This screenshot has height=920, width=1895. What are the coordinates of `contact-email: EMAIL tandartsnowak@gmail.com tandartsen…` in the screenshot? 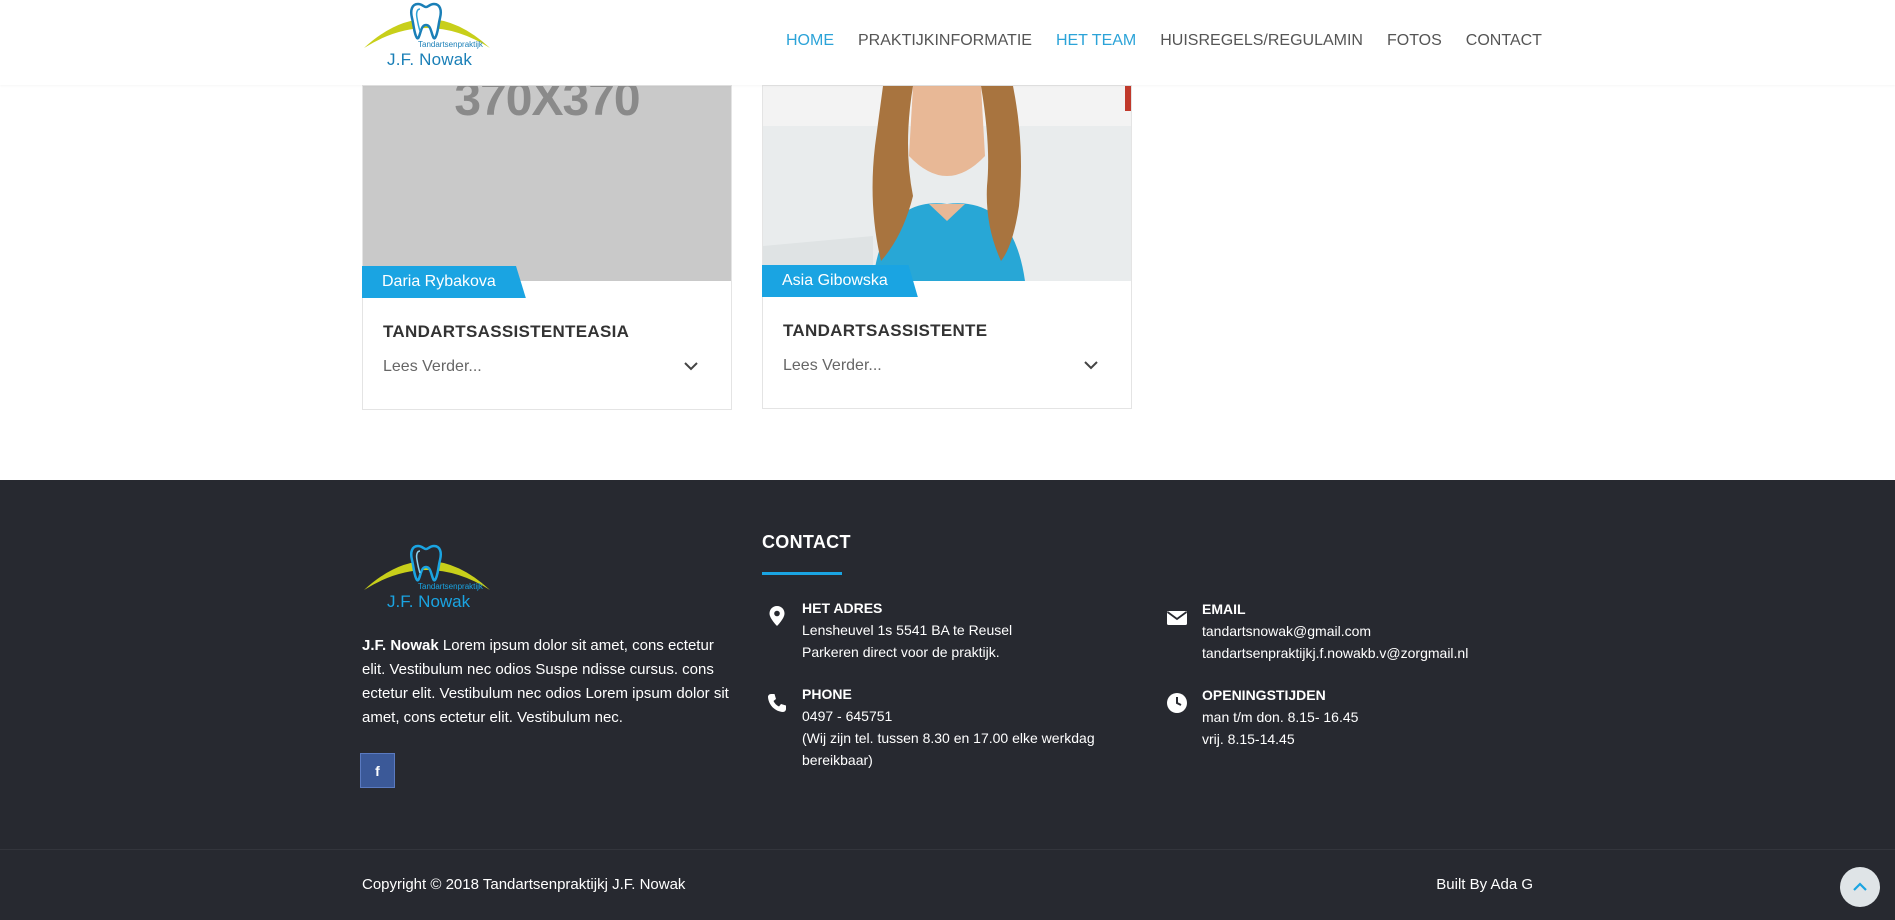 It's located at (1335, 631).